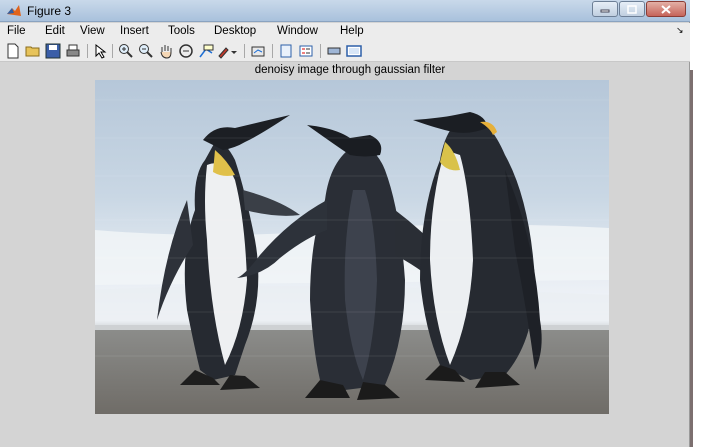  I want to click on minimize-icon, so click(605, 11).